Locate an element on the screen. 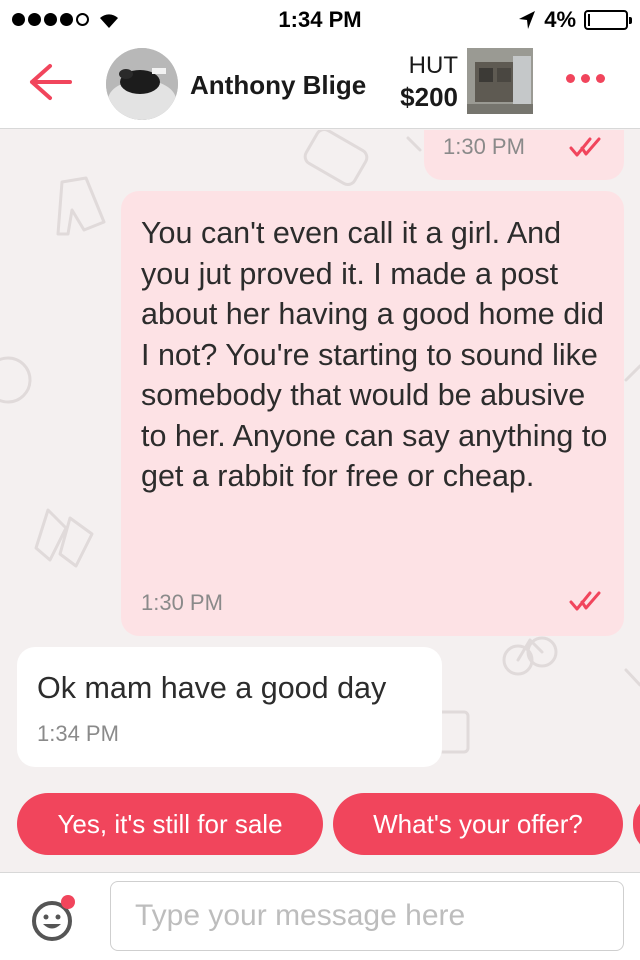  message-input is located at coordinates (367, 916).